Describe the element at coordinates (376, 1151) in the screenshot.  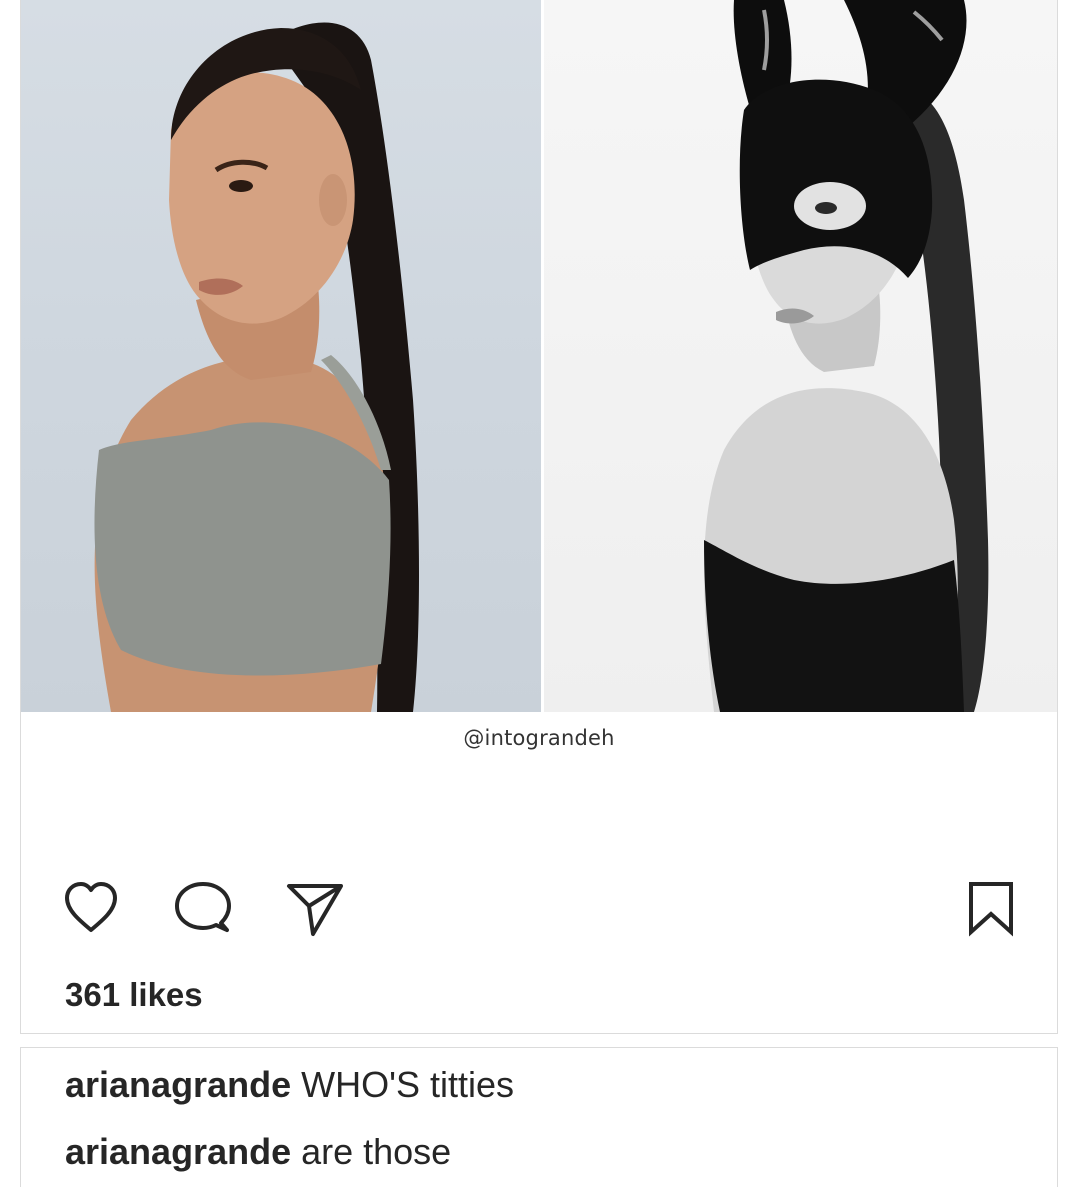
I see `comment-text: are those` at that location.